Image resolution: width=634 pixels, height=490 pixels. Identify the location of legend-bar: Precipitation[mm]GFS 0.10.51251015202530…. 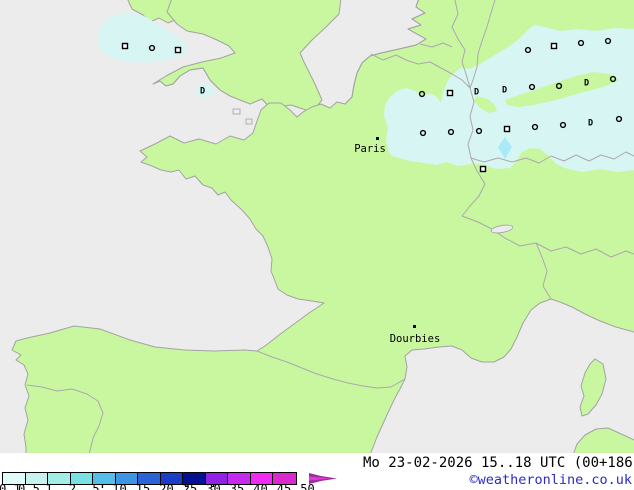
(317, 471).